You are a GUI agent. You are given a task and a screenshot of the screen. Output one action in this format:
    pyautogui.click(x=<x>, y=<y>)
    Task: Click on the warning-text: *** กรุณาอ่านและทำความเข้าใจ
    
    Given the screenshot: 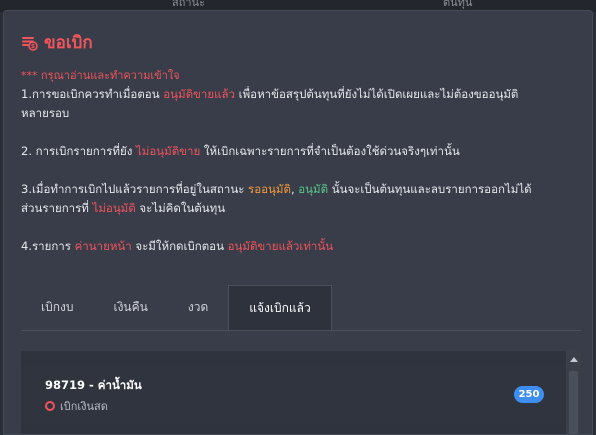 What is the action you would take?
    pyautogui.click(x=100, y=75)
    